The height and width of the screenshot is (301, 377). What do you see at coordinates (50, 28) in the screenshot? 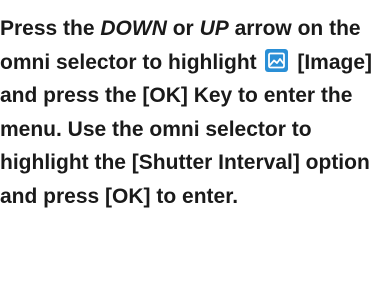
I see `text-press: Press the` at bounding box center [50, 28].